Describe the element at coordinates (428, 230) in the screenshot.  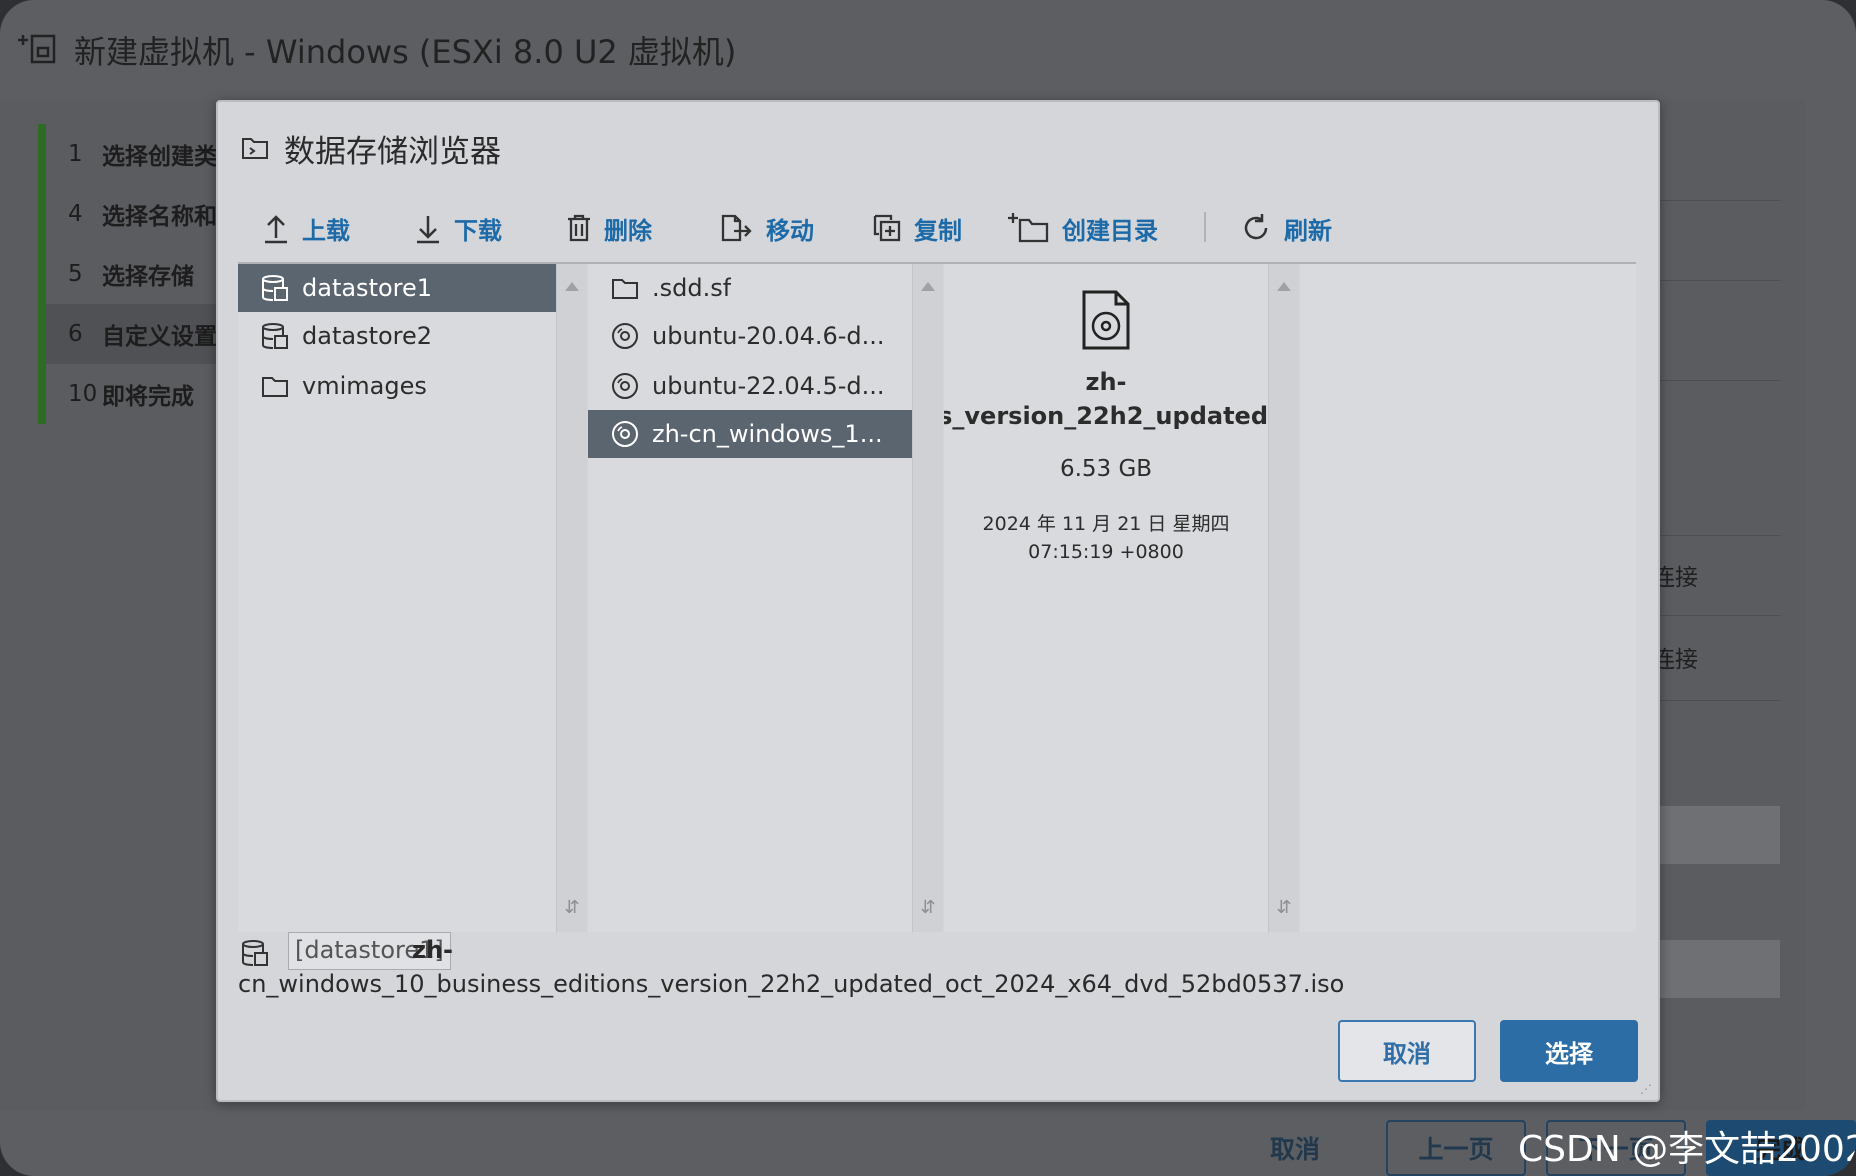
I see `download-icon` at that location.